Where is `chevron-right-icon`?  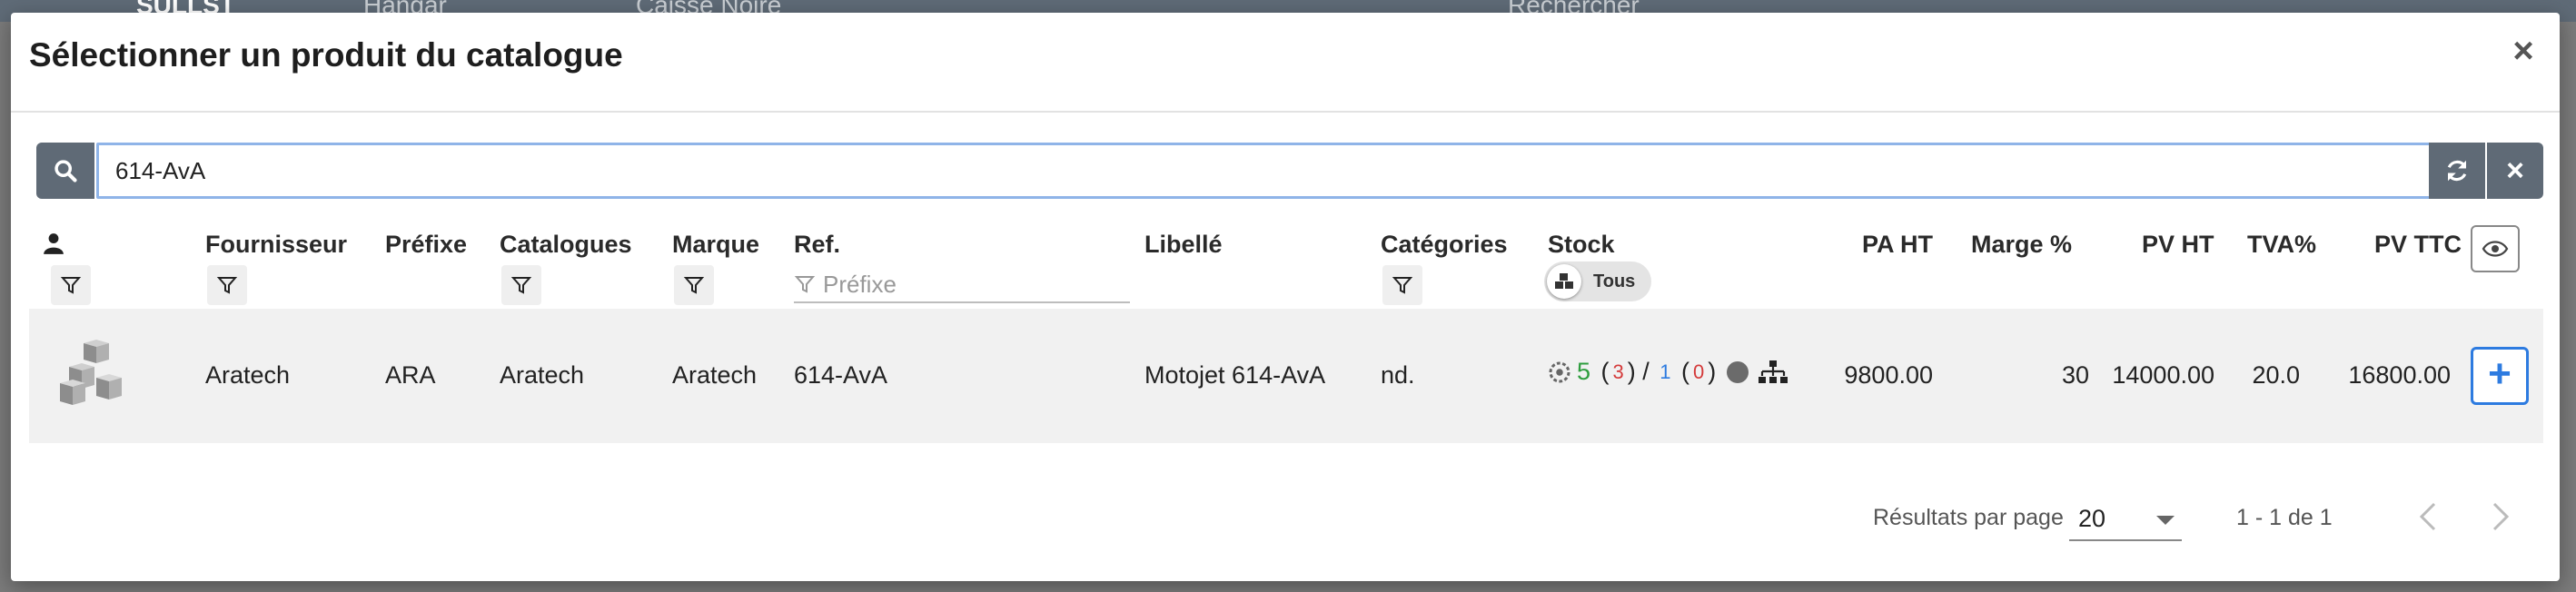
chevron-right-icon is located at coordinates (2501, 516).